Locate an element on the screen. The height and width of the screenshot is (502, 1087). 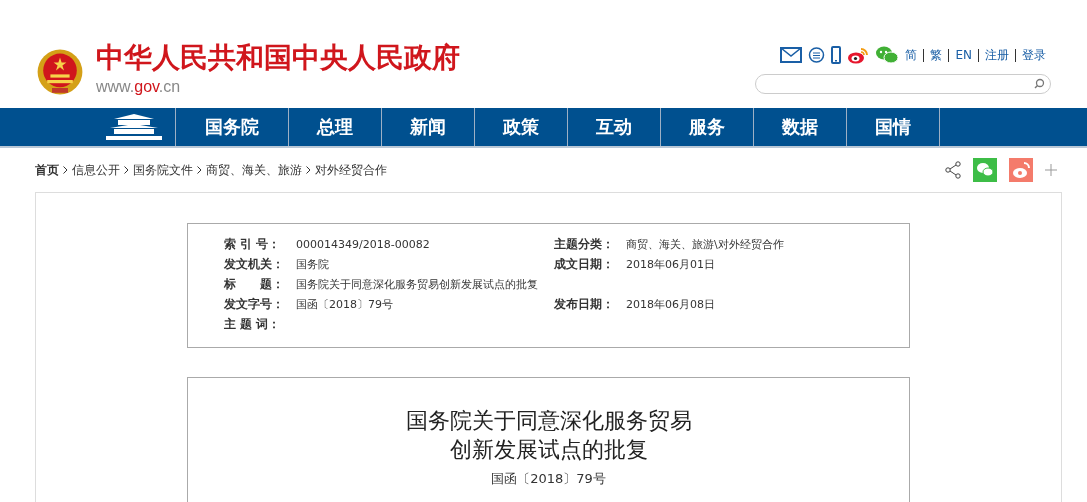
article-title: 创新发展试点的批复 is located at coordinates (548, 450).